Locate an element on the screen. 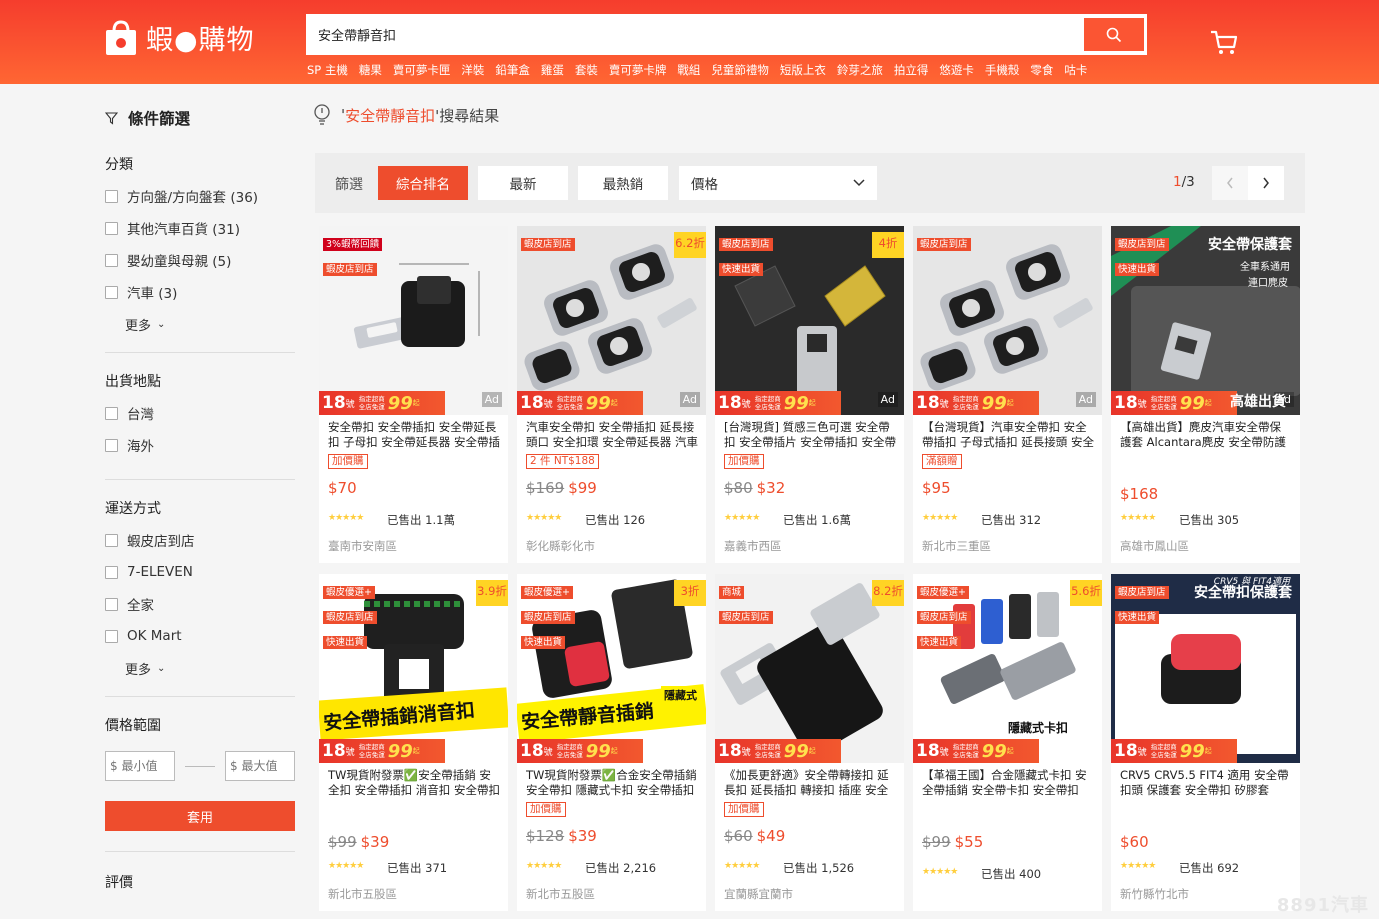  sort-relevance-button: 綜合排名 is located at coordinates (423, 183).